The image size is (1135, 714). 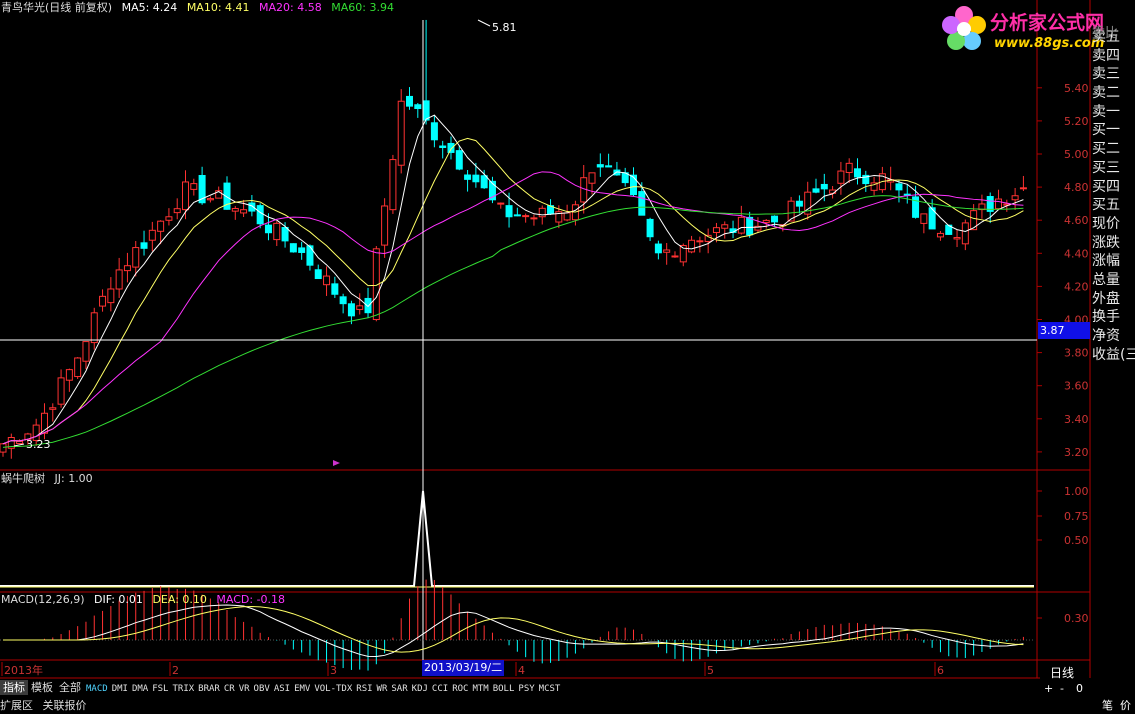 I want to click on tab-trix: TRIX, so click(x=183, y=689).